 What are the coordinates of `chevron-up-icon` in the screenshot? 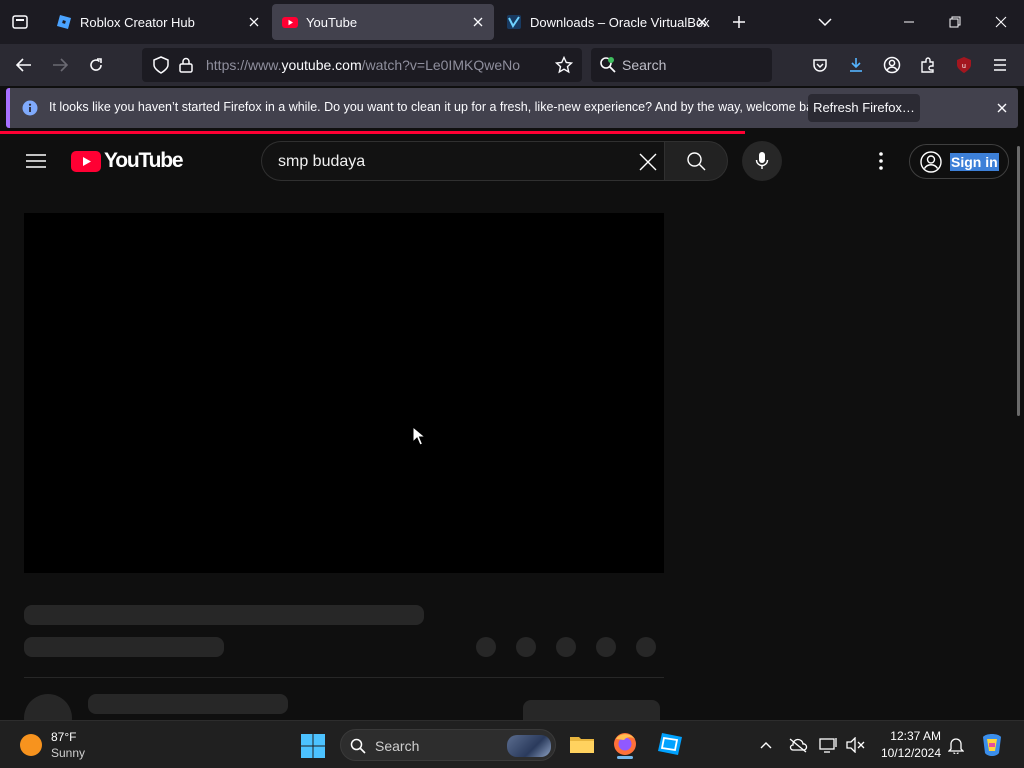 It's located at (766, 745).